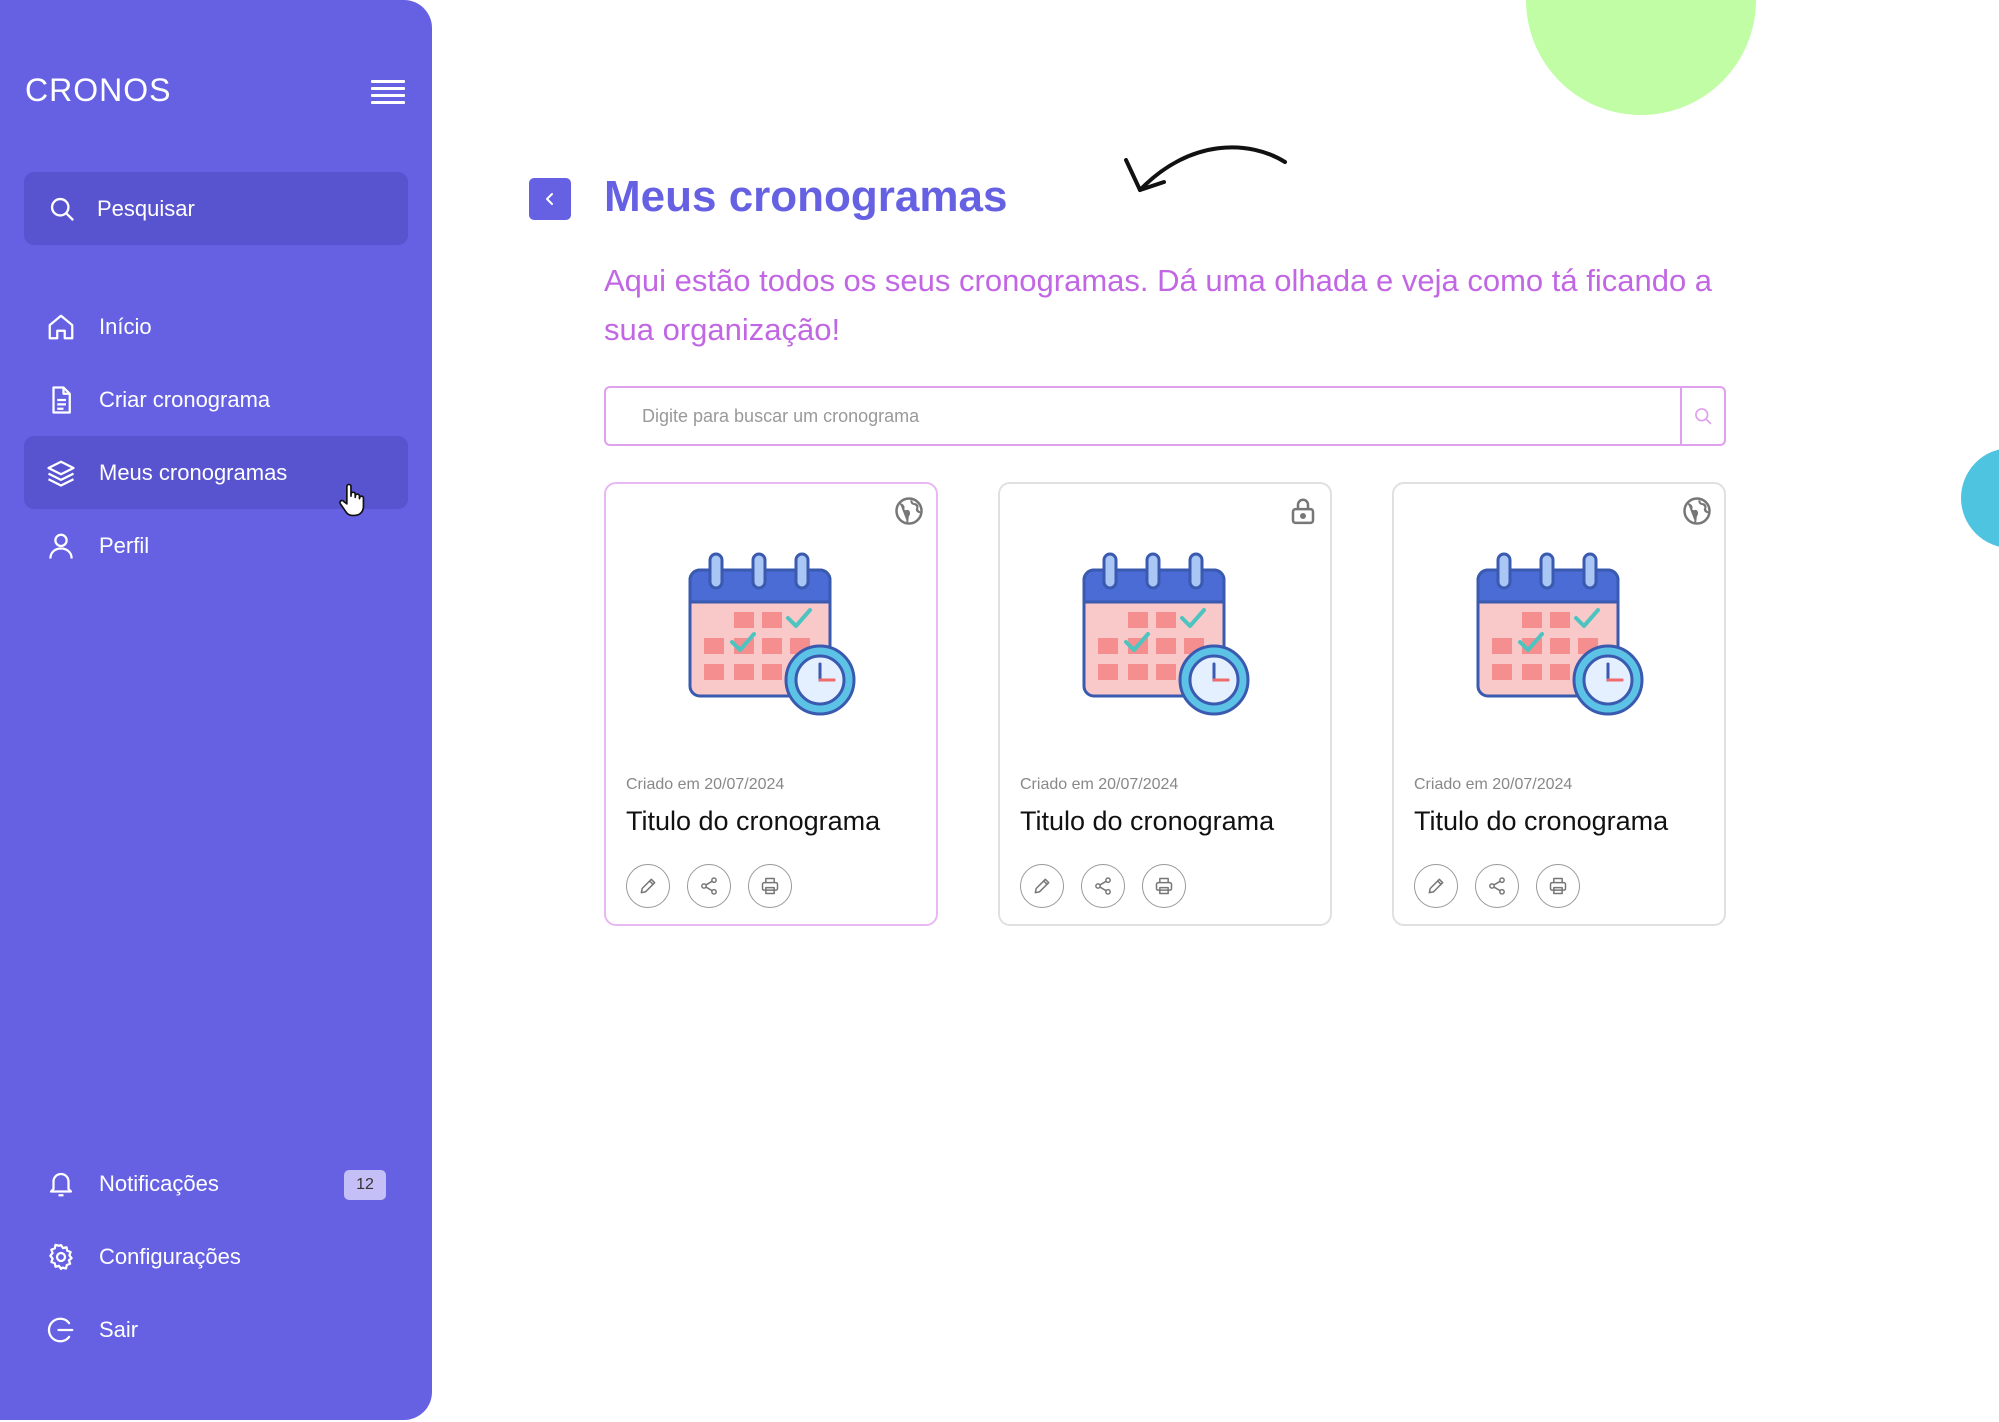 The image size is (1999, 1422). Describe the element at coordinates (352, 500) in the screenshot. I see `hand-cursor-icon` at that location.